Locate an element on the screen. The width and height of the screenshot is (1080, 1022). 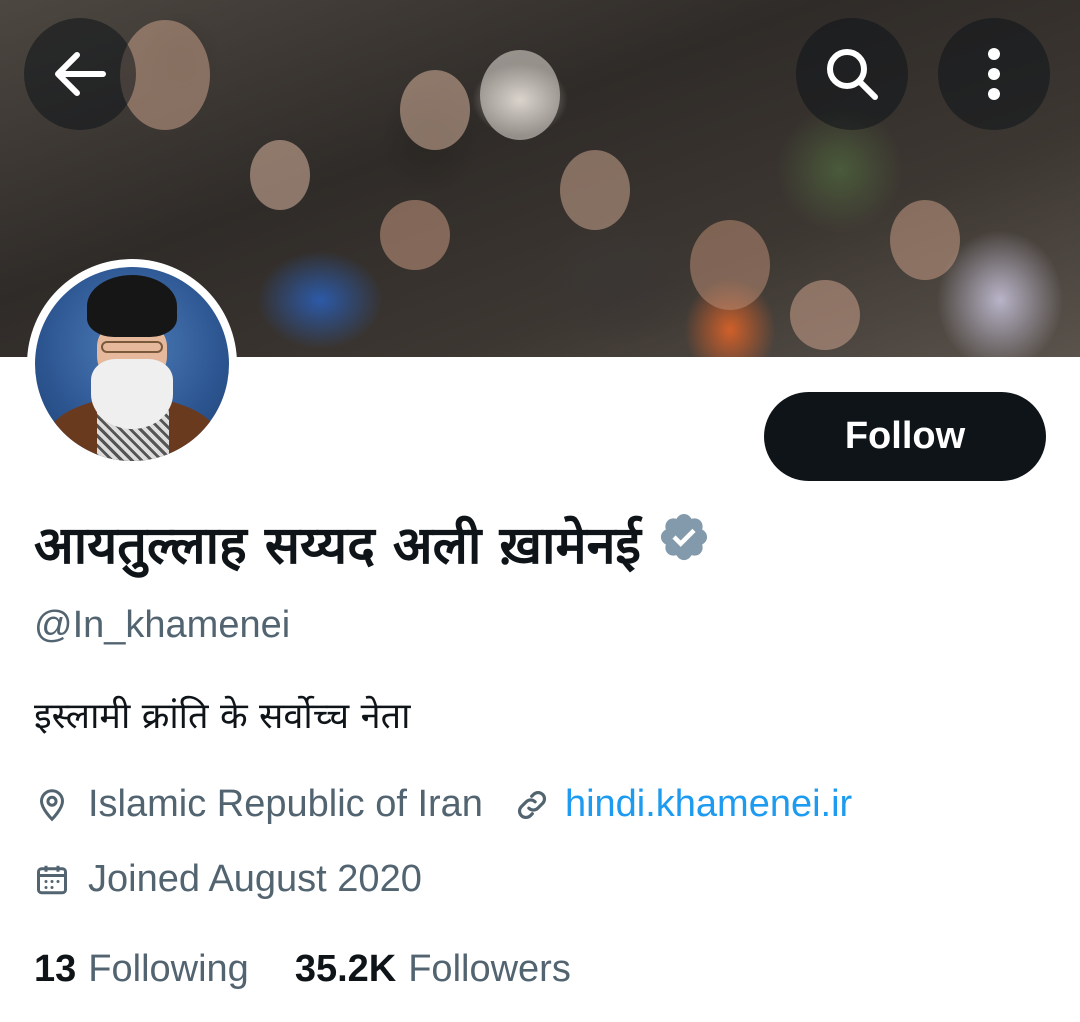
back-button is located at coordinates (80, 74).